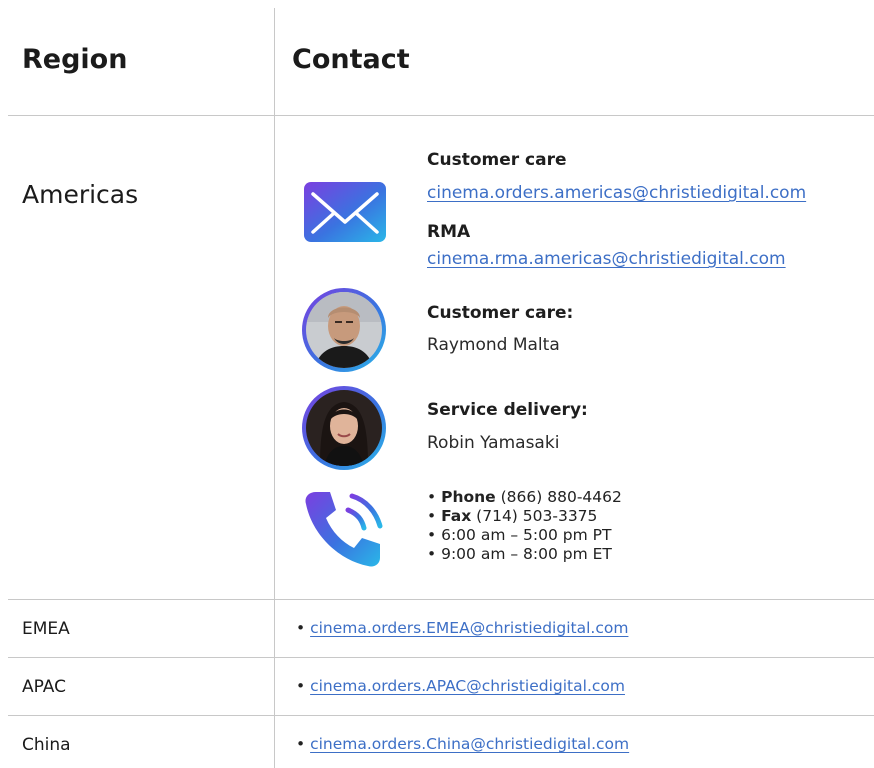 Image resolution: width=874 pixels, height=768 pixels. Describe the element at coordinates (44, 687) in the screenshot. I see `region-apac: APAC` at that location.